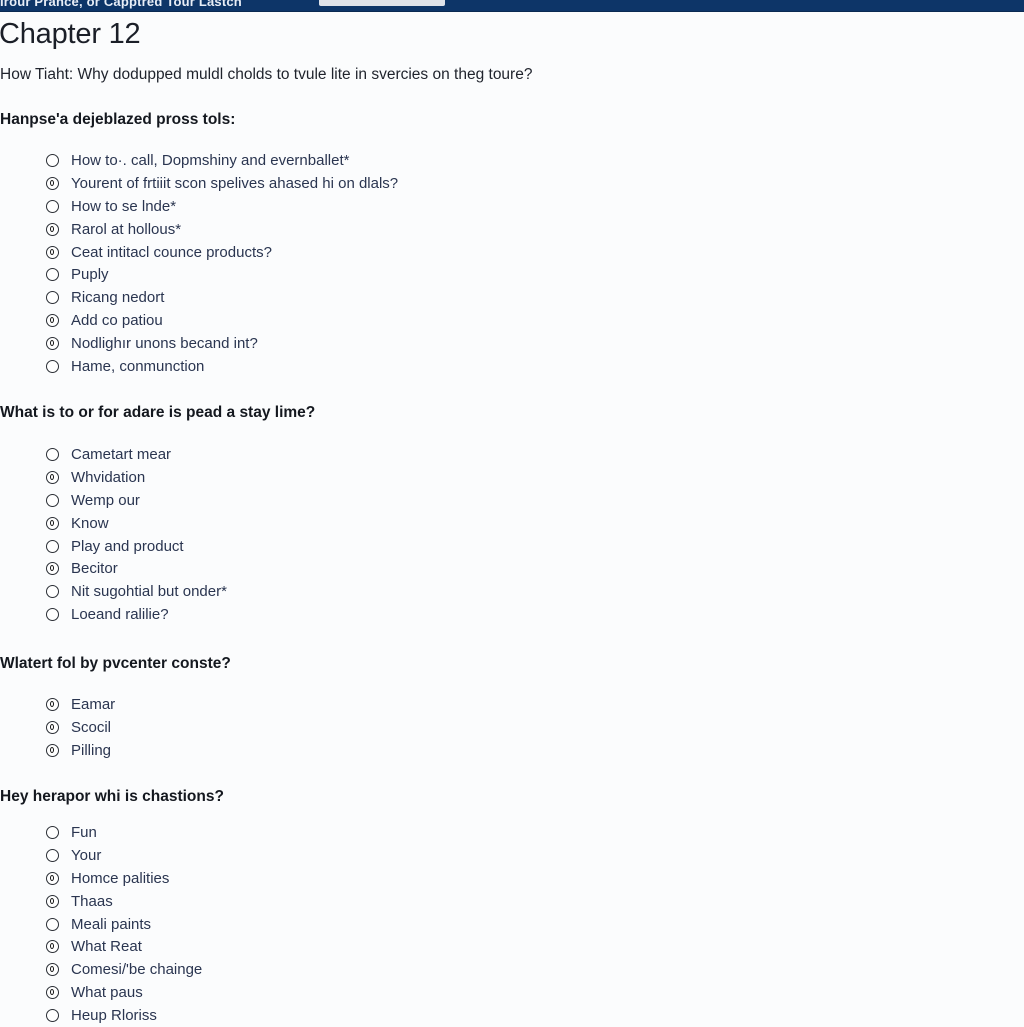 The height and width of the screenshot is (1027, 1024). I want to click on radio-option: Your, so click(124, 855).